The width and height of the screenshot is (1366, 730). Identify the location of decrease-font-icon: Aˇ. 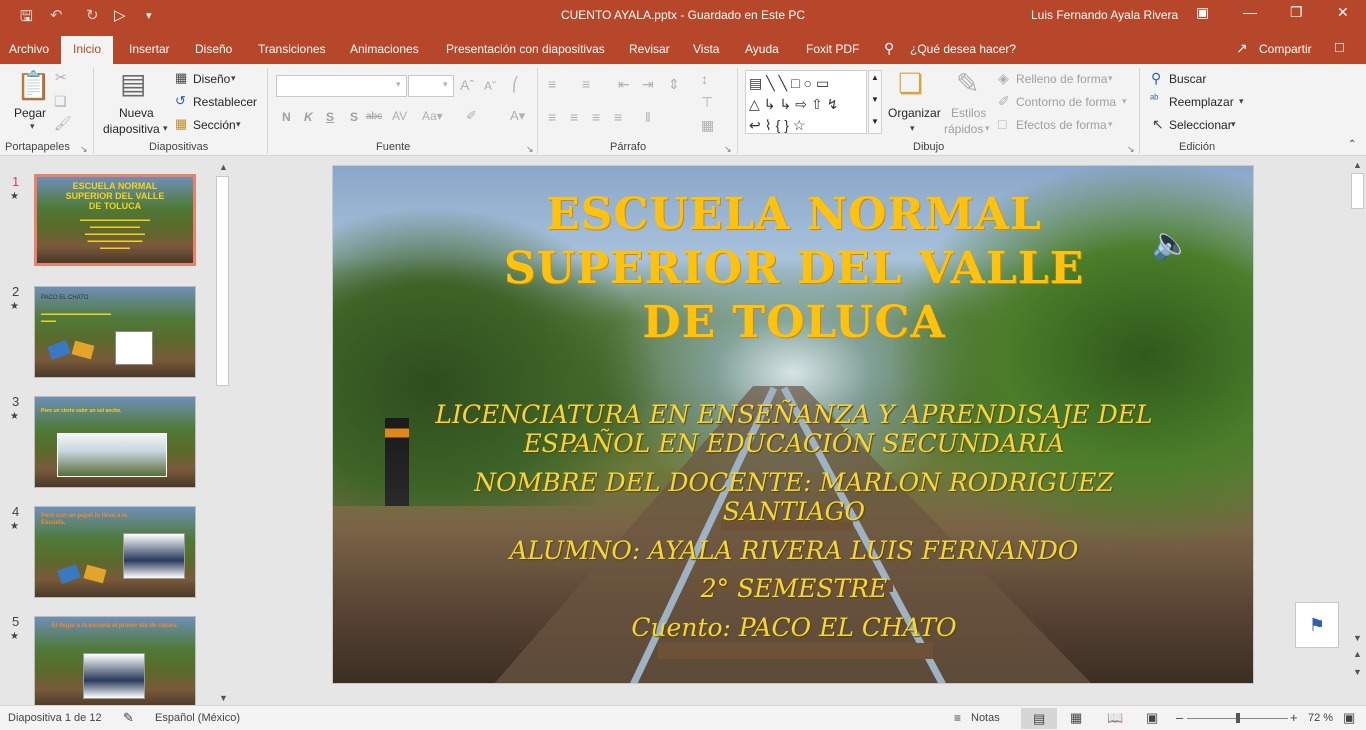
(490, 86).